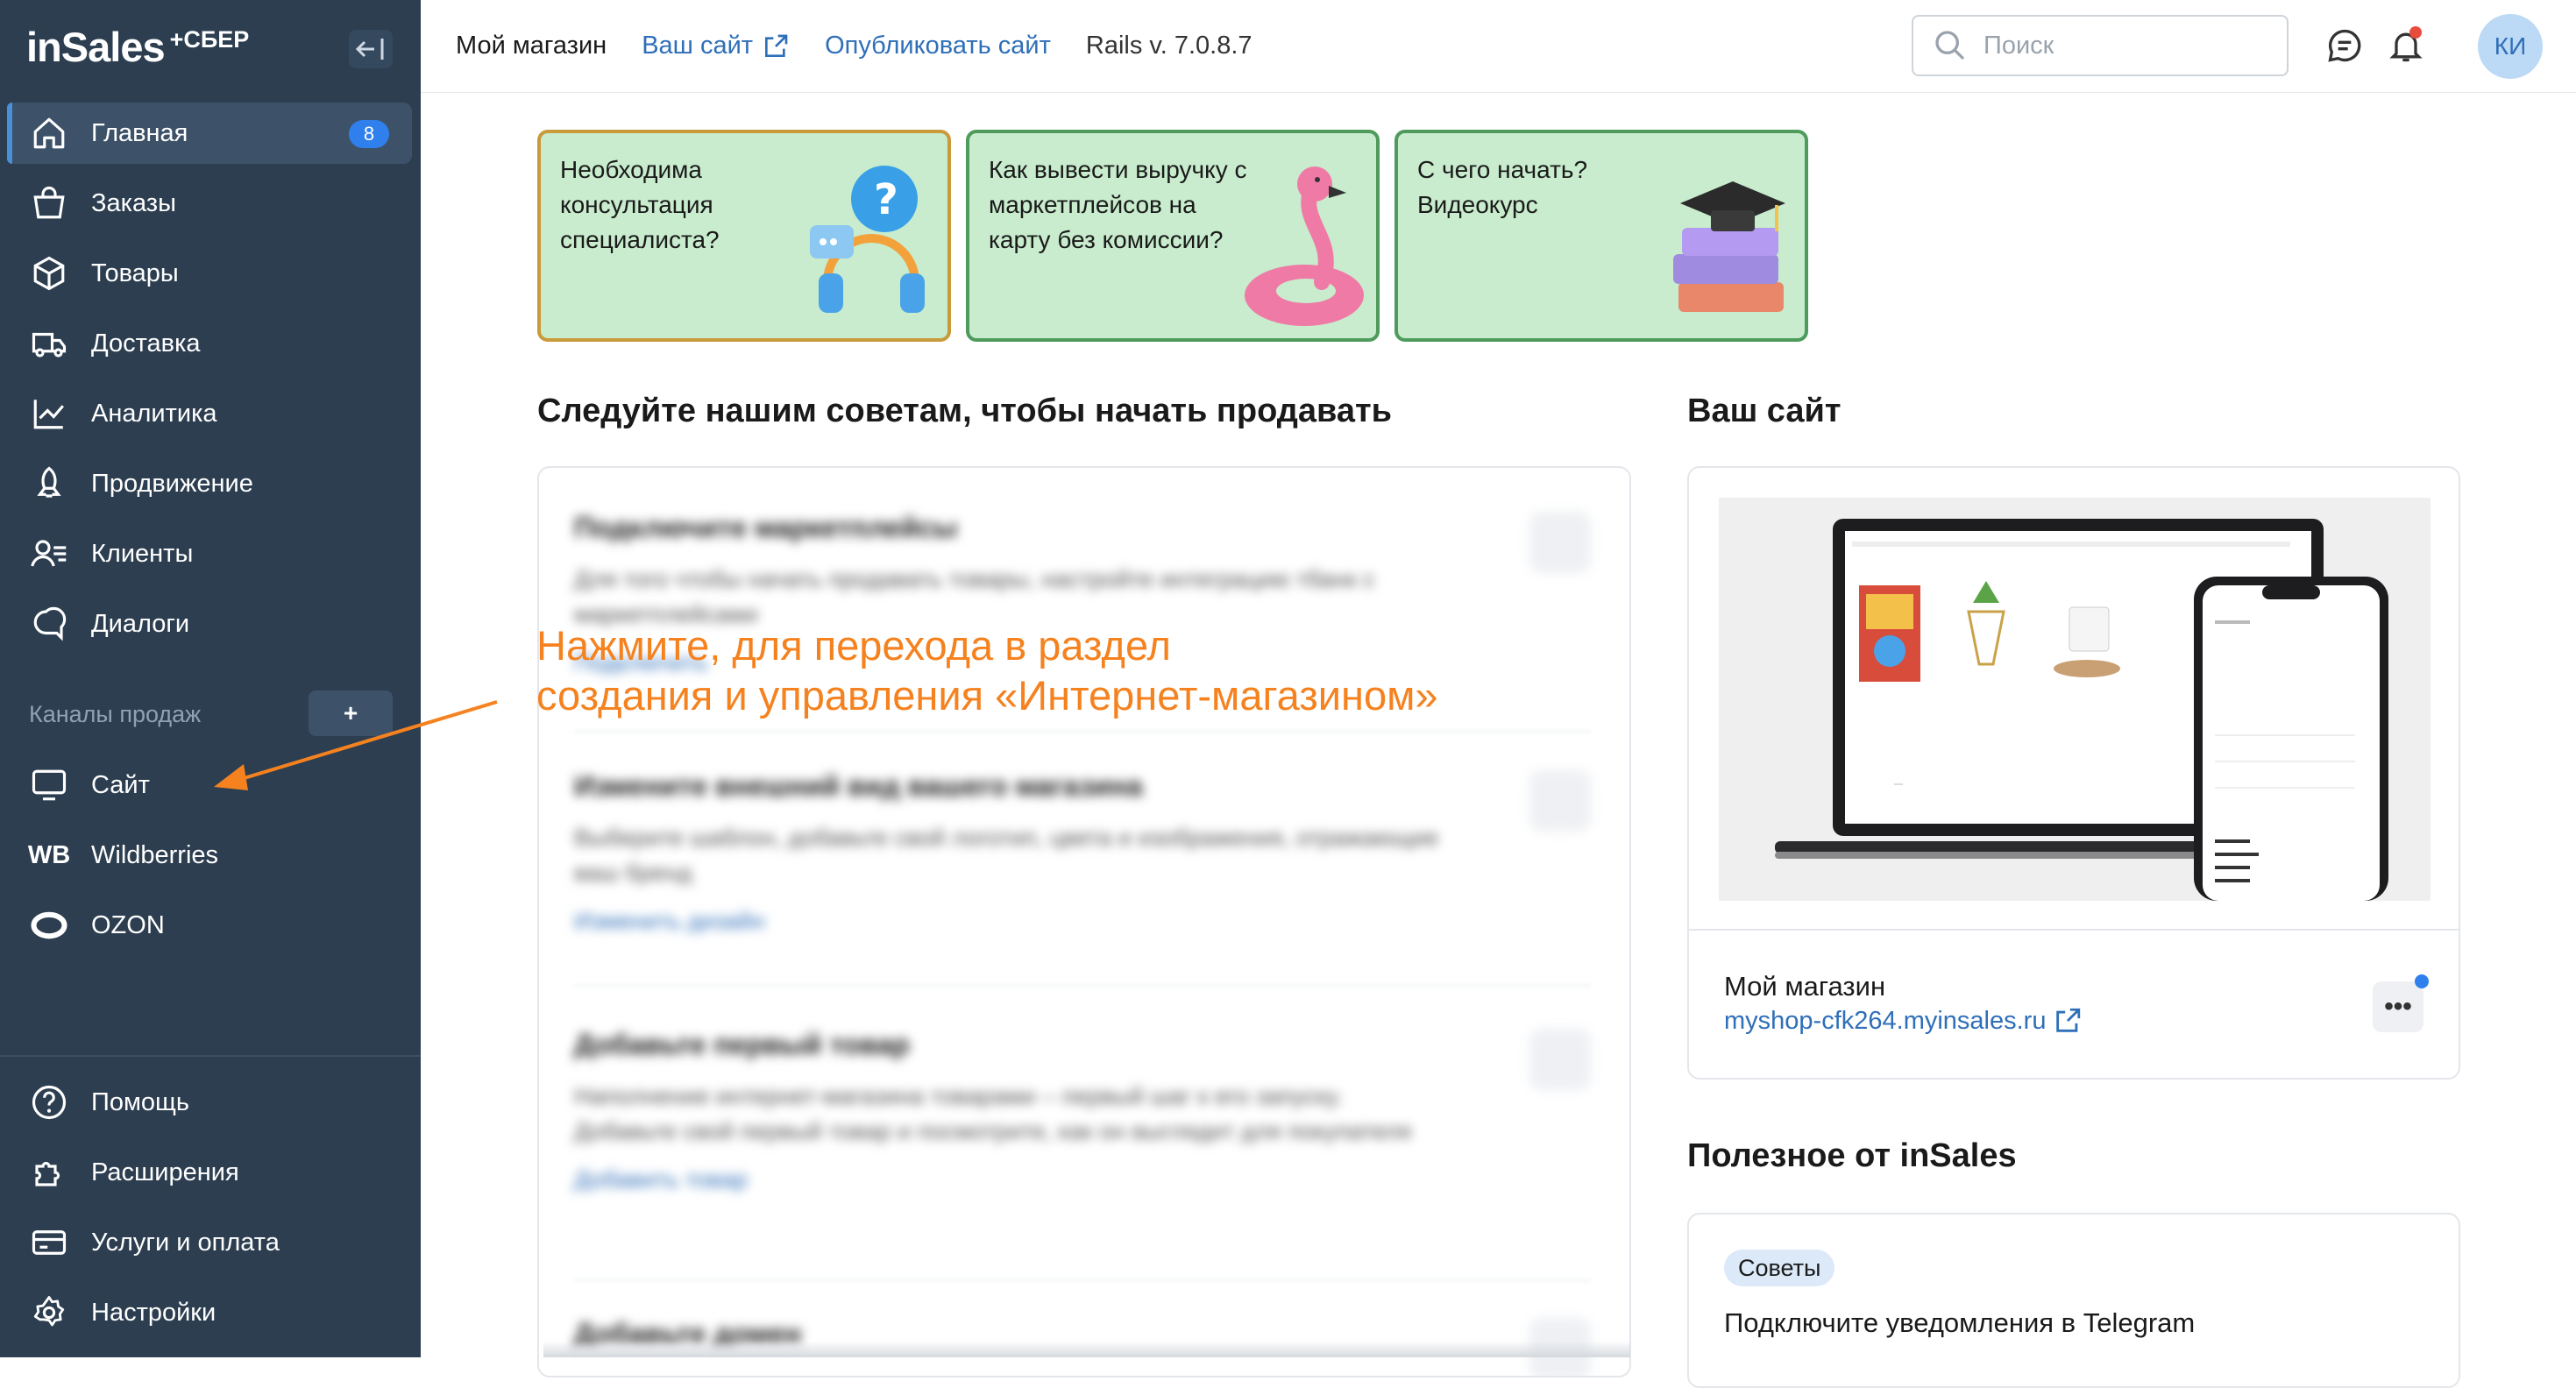  Describe the element at coordinates (1950, 46) in the screenshot. I see `search-icon` at that location.